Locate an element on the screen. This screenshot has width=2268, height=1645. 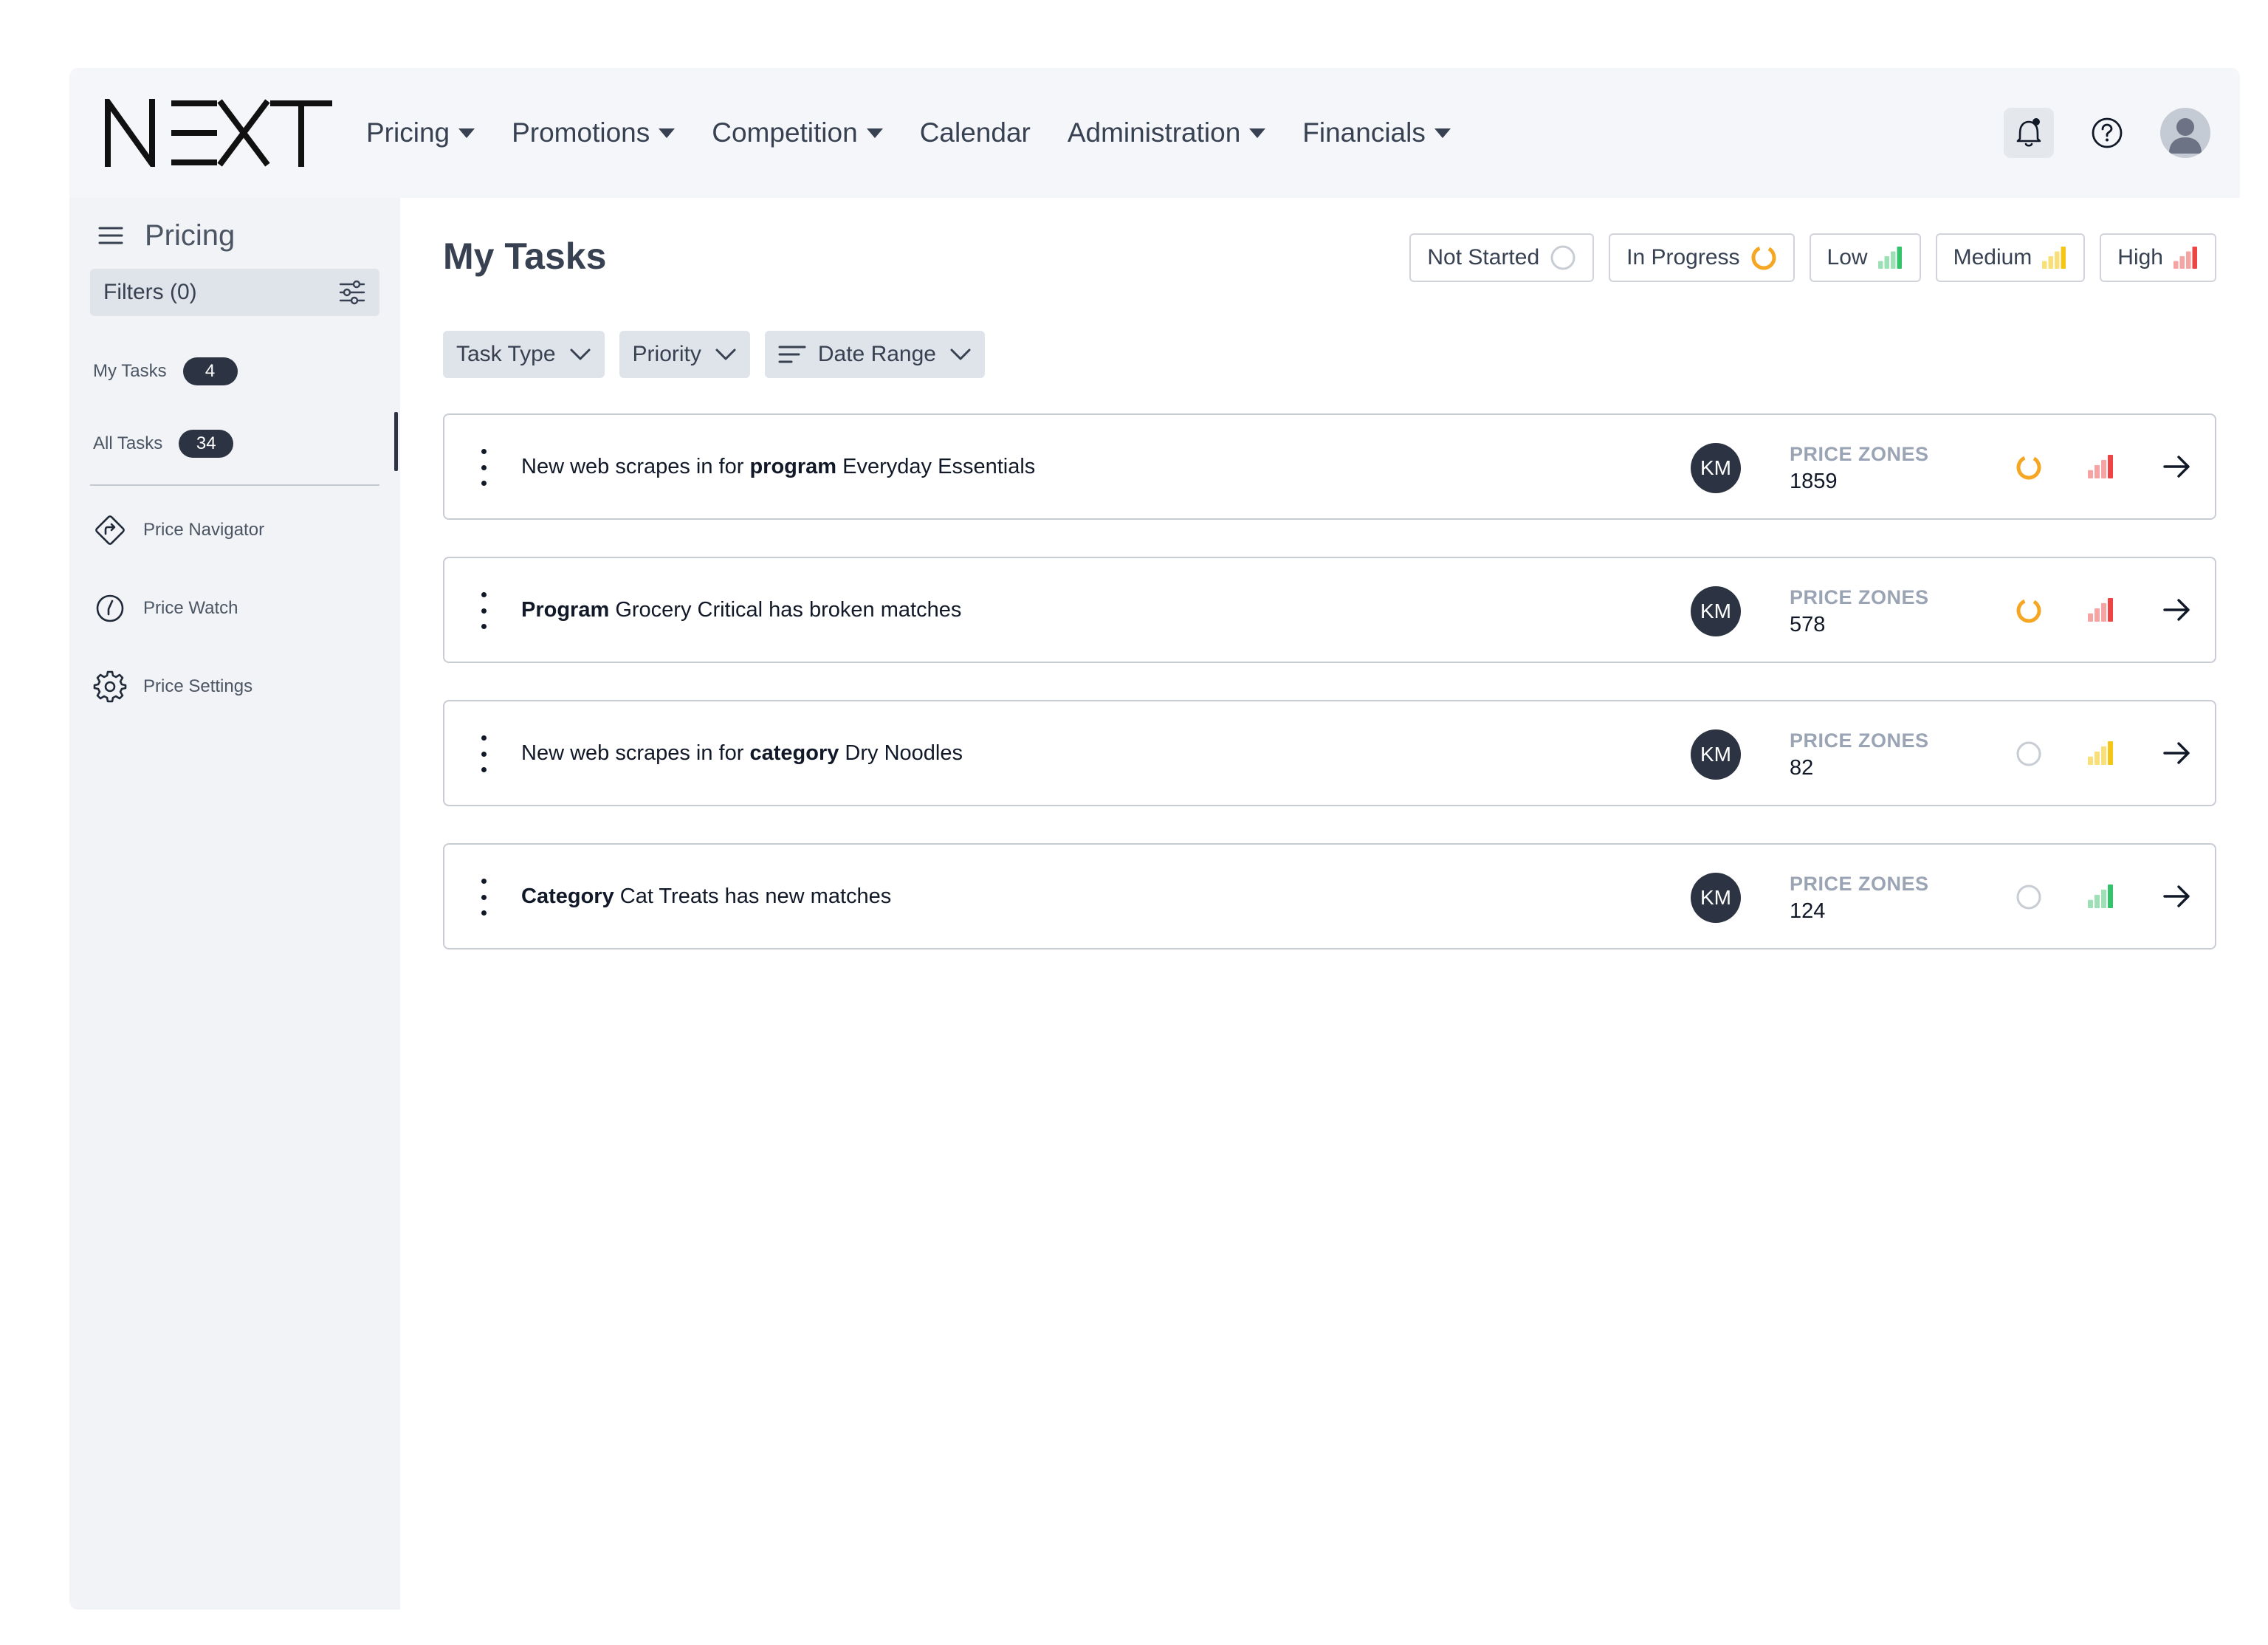
nav-calendar: Calendar is located at coordinates (975, 132).